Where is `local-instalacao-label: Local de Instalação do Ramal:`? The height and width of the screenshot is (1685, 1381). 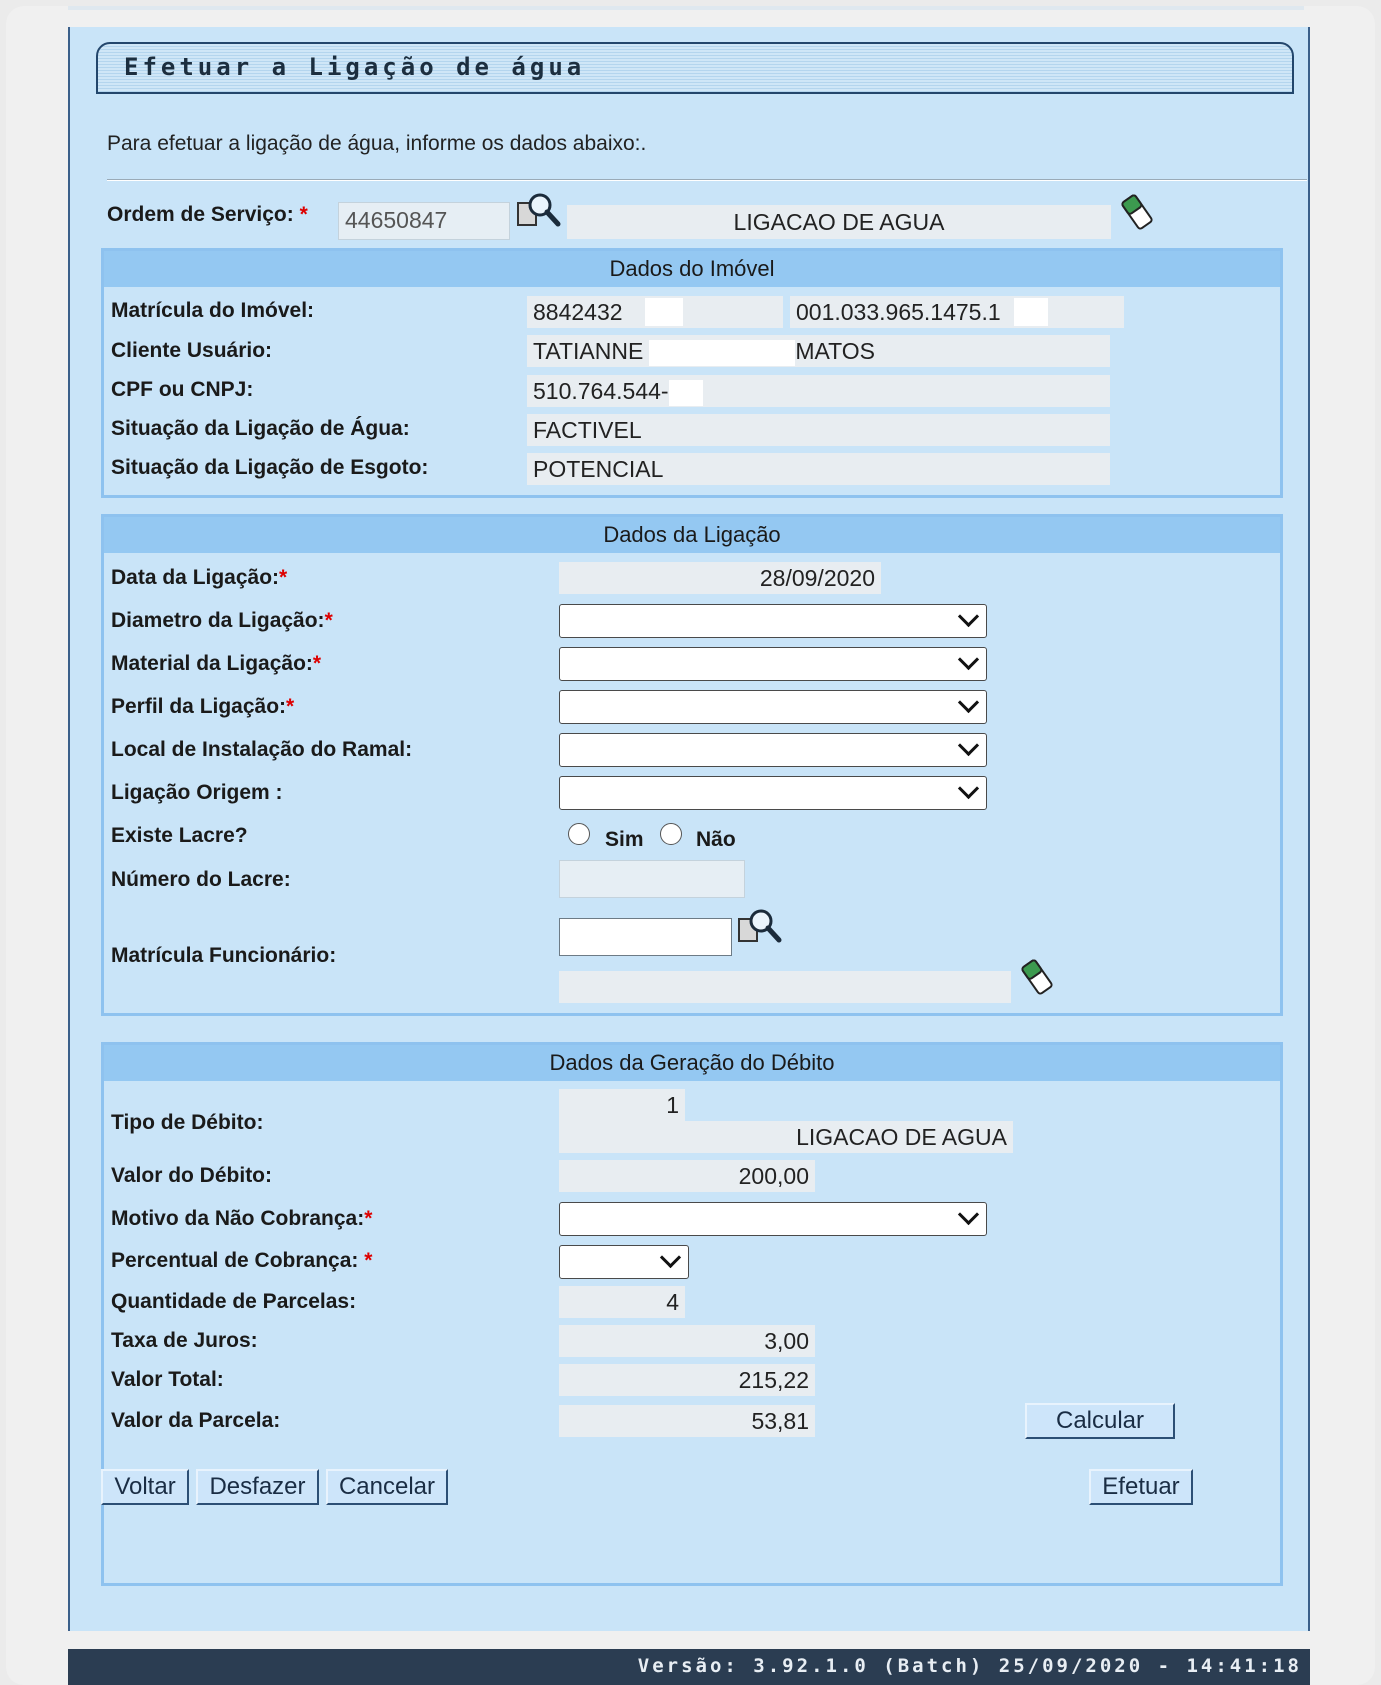 local-instalacao-label: Local de Instalação do Ramal: is located at coordinates (262, 749).